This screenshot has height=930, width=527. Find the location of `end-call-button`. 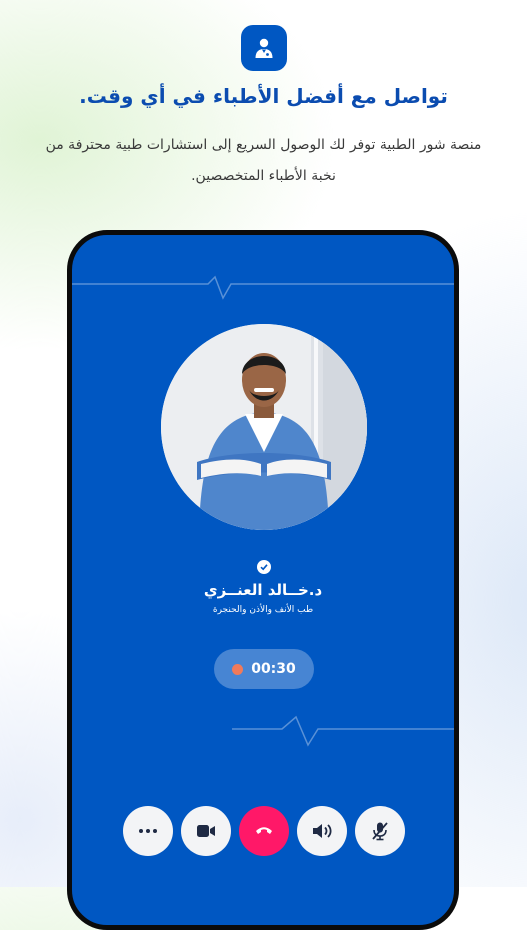

end-call-button is located at coordinates (264, 831).